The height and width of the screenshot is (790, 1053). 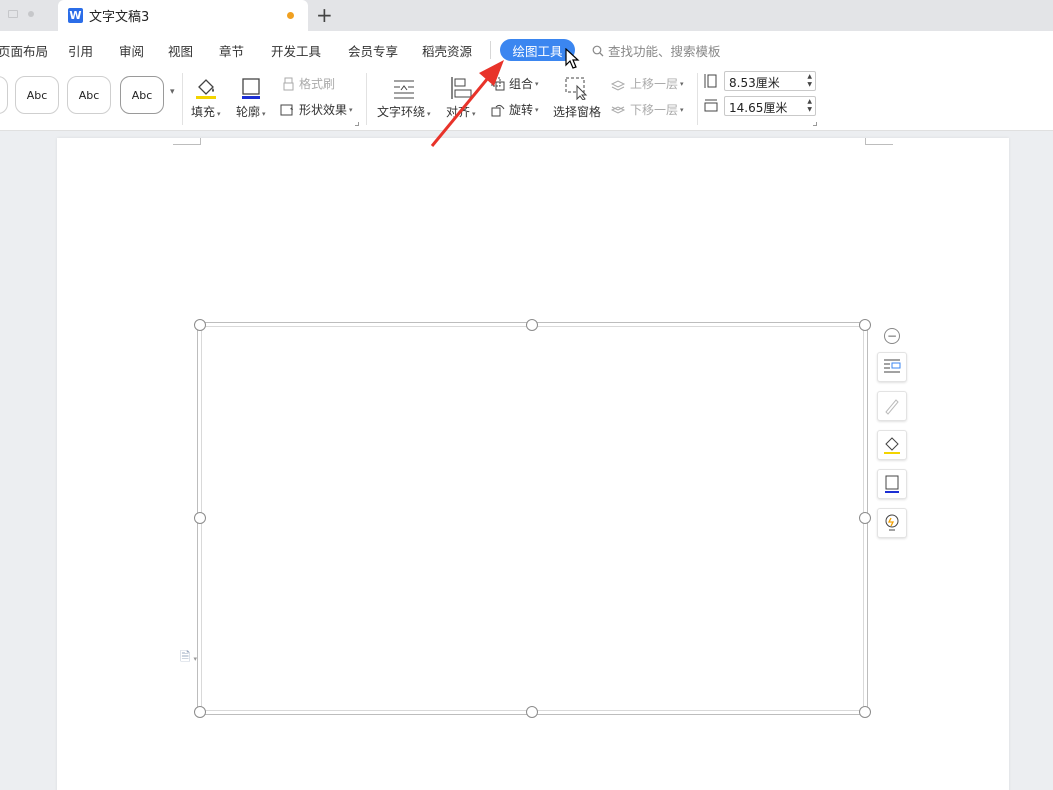 What do you see at coordinates (205, 89) in the screenshot?
I see `fill-icon` at bounding box center [205, 89].